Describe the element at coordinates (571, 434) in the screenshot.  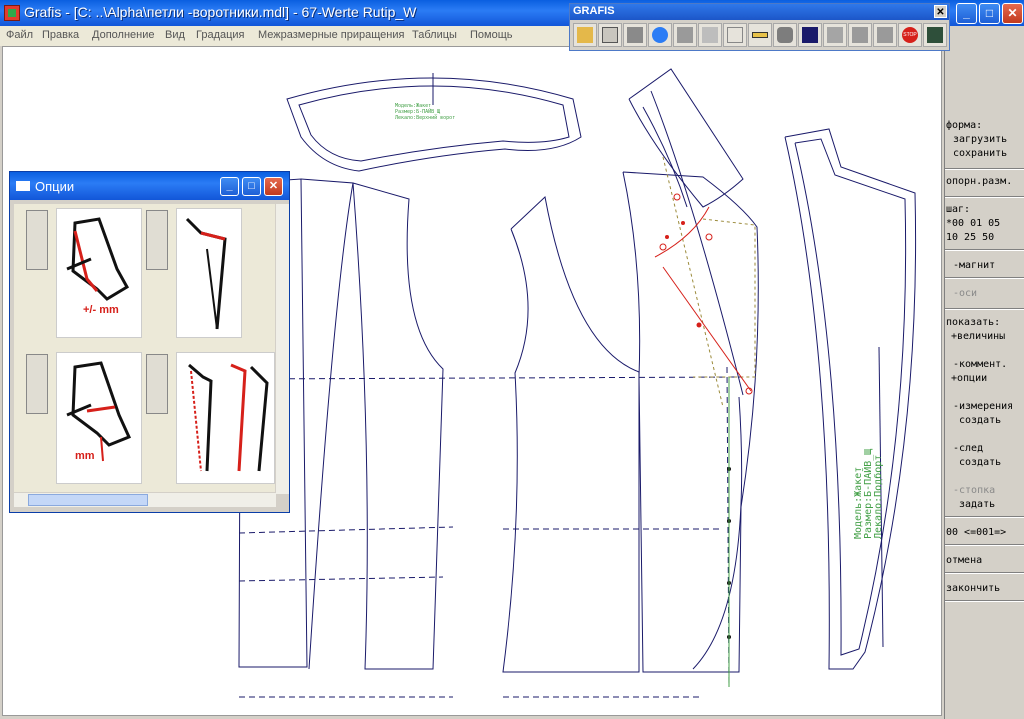
I see `side-panel` at that location.